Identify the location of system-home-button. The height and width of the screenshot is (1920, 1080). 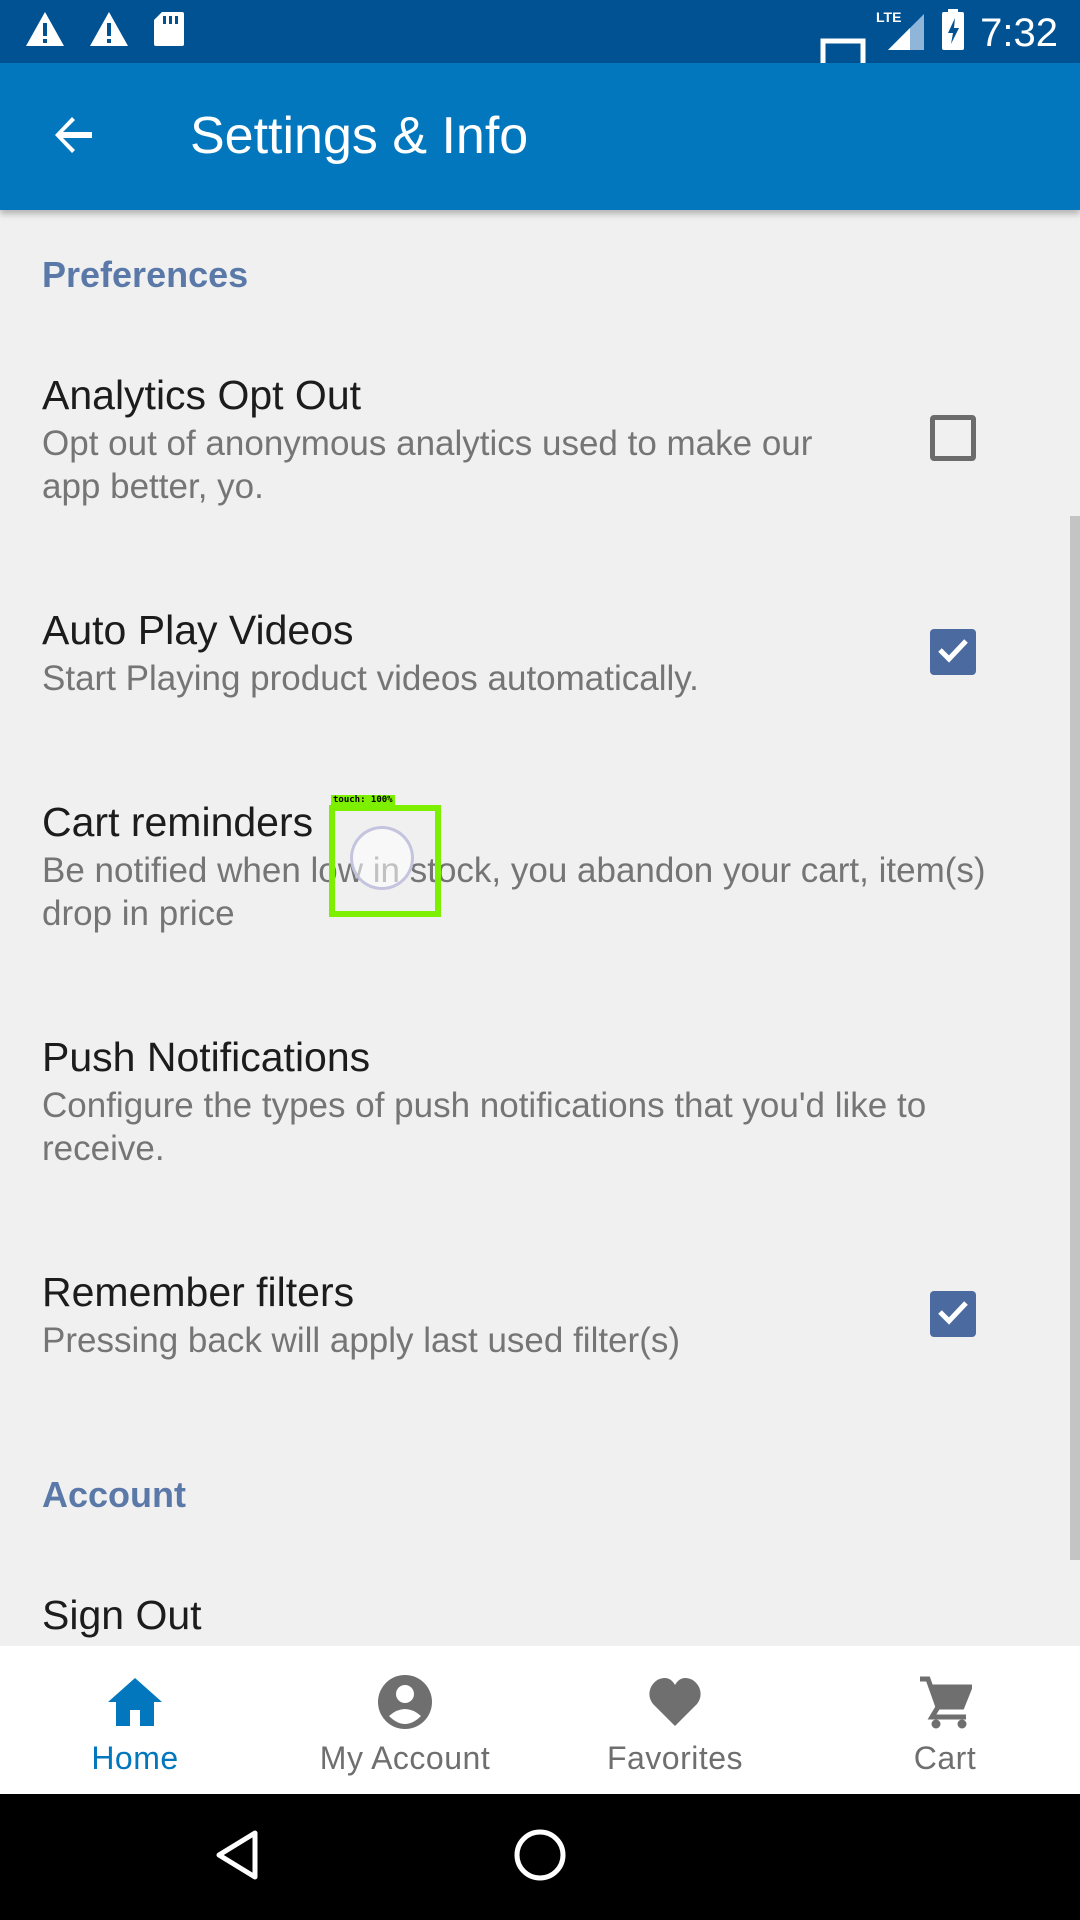
(540, 1857).